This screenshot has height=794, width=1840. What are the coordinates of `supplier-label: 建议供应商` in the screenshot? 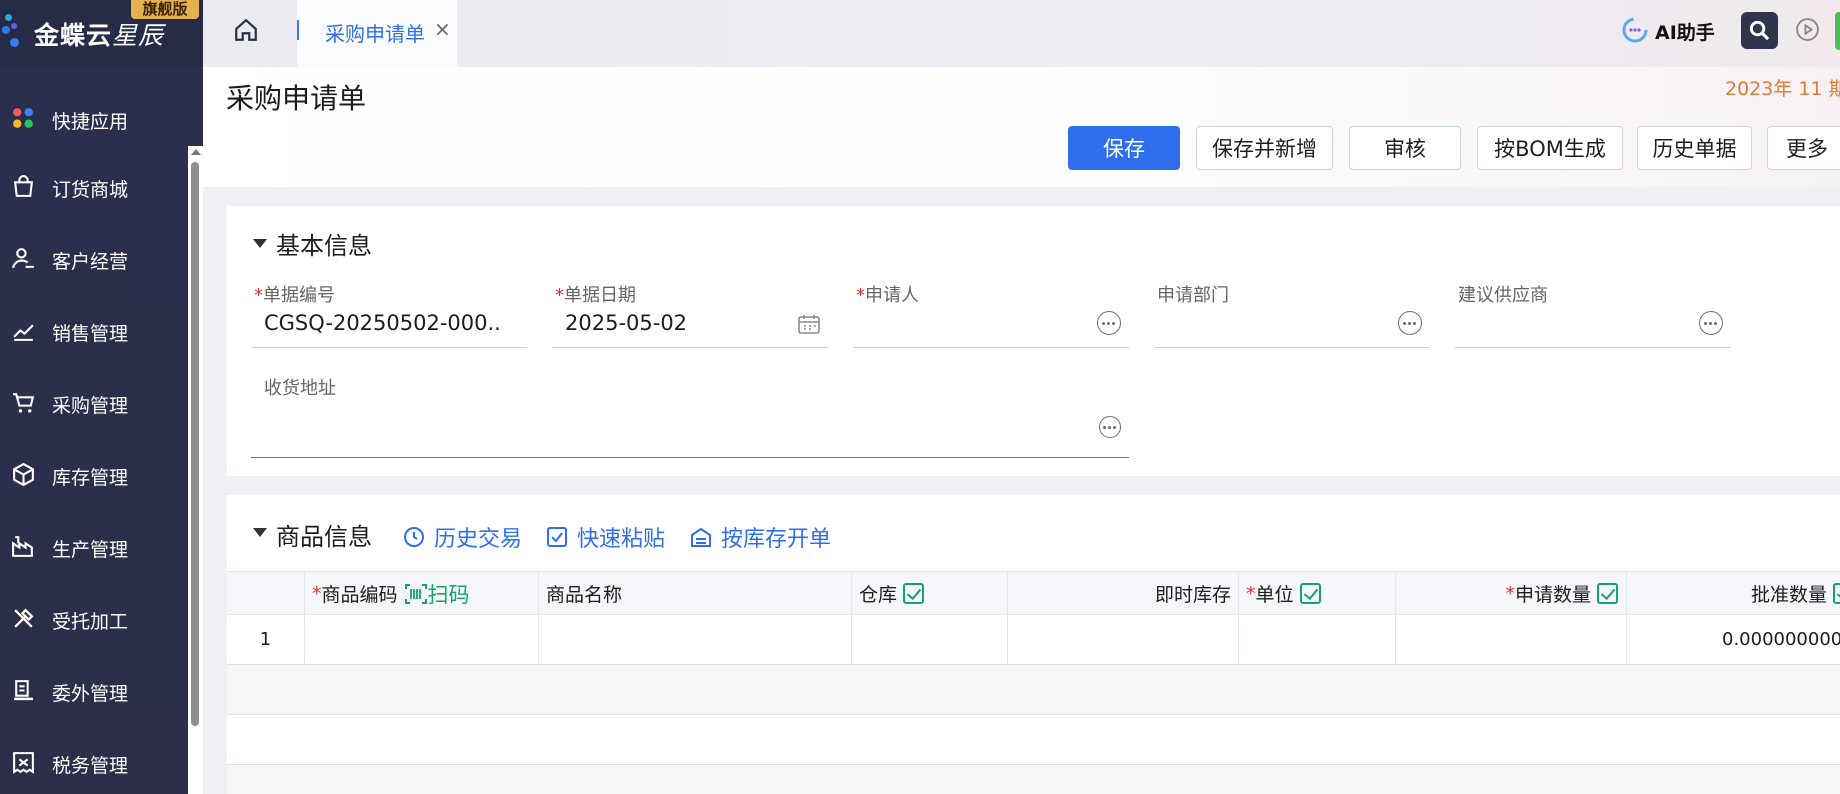 It's located at (1503, 295).